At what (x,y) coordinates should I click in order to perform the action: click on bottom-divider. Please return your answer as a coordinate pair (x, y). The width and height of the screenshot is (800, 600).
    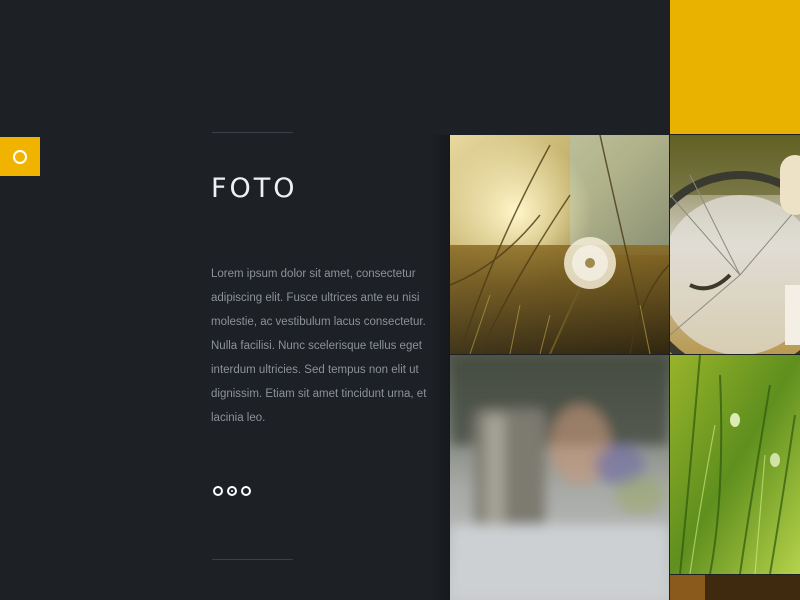
    Looking at the image, I should click on (252, 559).